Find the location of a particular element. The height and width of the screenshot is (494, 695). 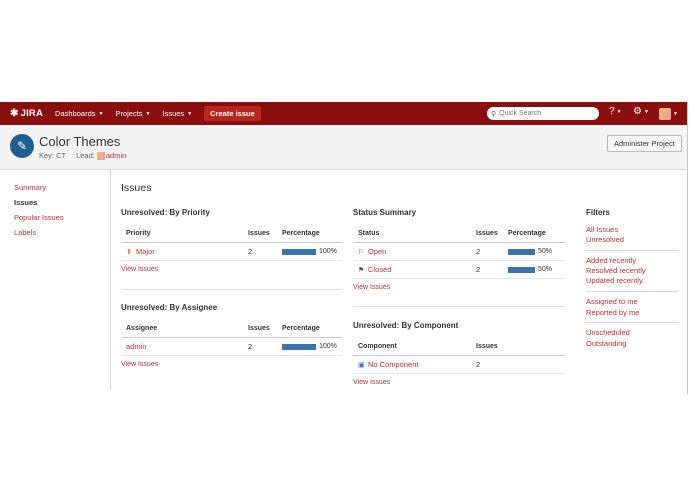

status-closed-icon: ⚑ is located at coordinates (361, 270).